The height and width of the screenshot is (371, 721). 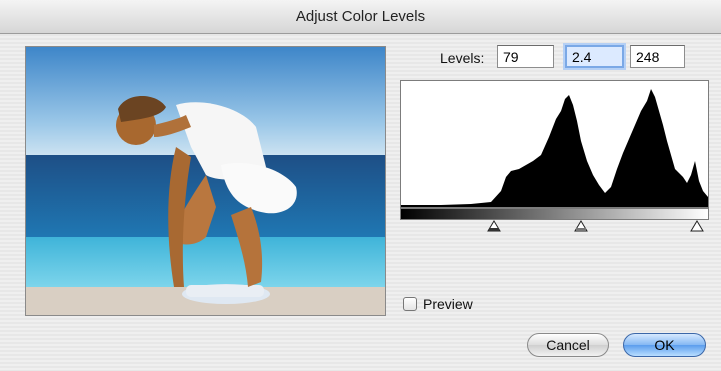 I want to click on levels-label: Levels:, so click(x=462, y=58).